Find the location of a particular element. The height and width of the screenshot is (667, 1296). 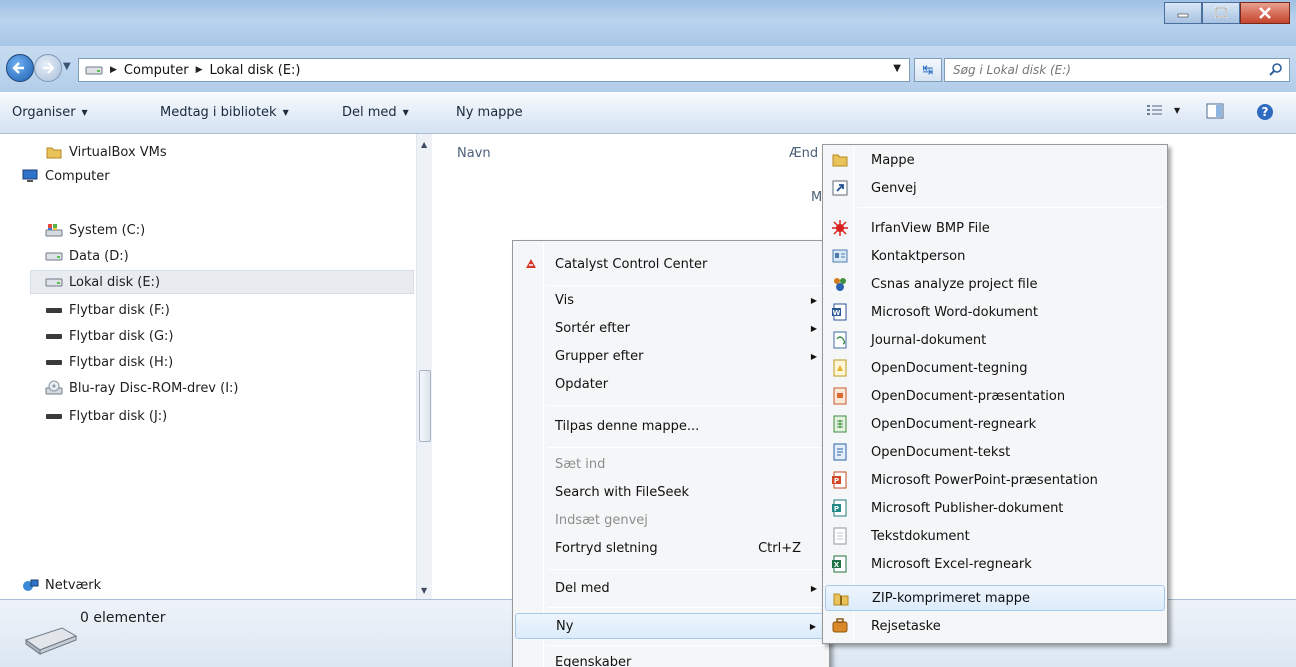

menu-item-label: Vis is located at coordinates (564, 300).